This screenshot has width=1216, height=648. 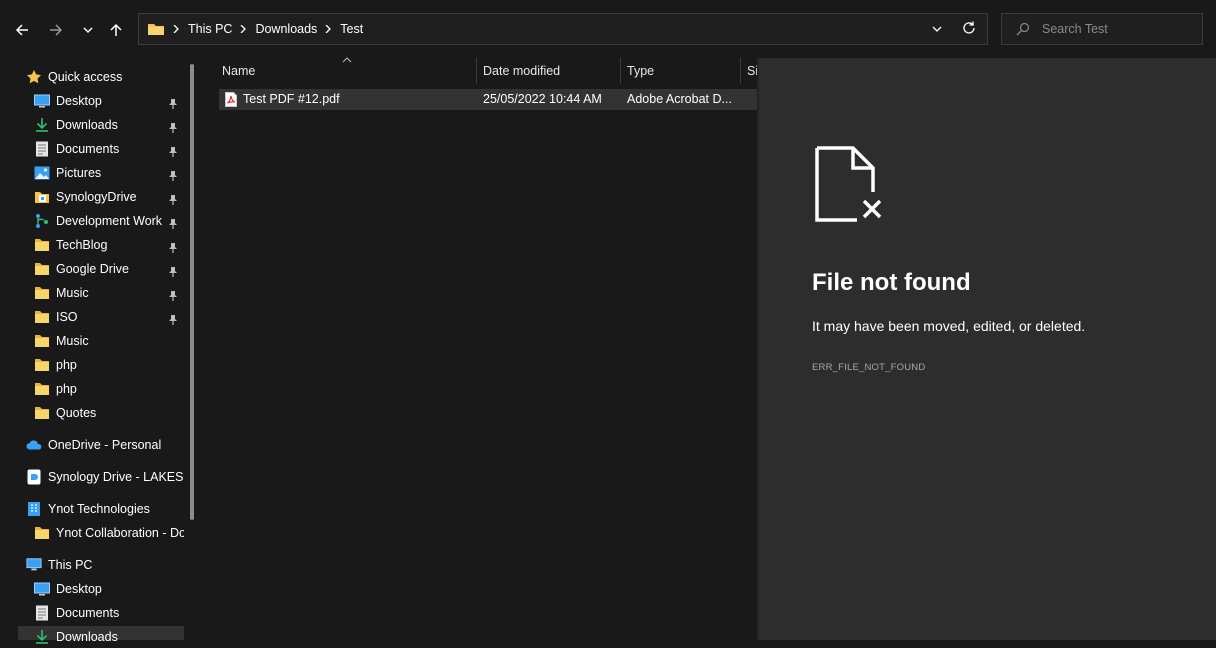 I want to click on sidebar-item-development-work: Development Work, so click(x=98, y=221).